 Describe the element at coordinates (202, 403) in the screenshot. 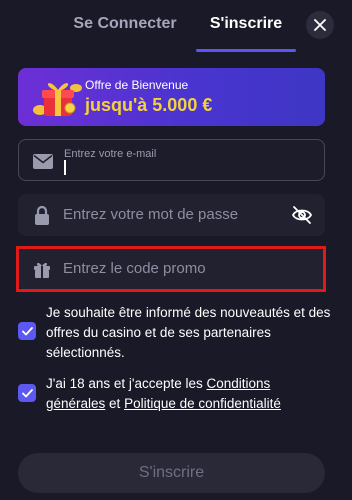

I see `privacy-link: Politique de confidentialité` at that location.